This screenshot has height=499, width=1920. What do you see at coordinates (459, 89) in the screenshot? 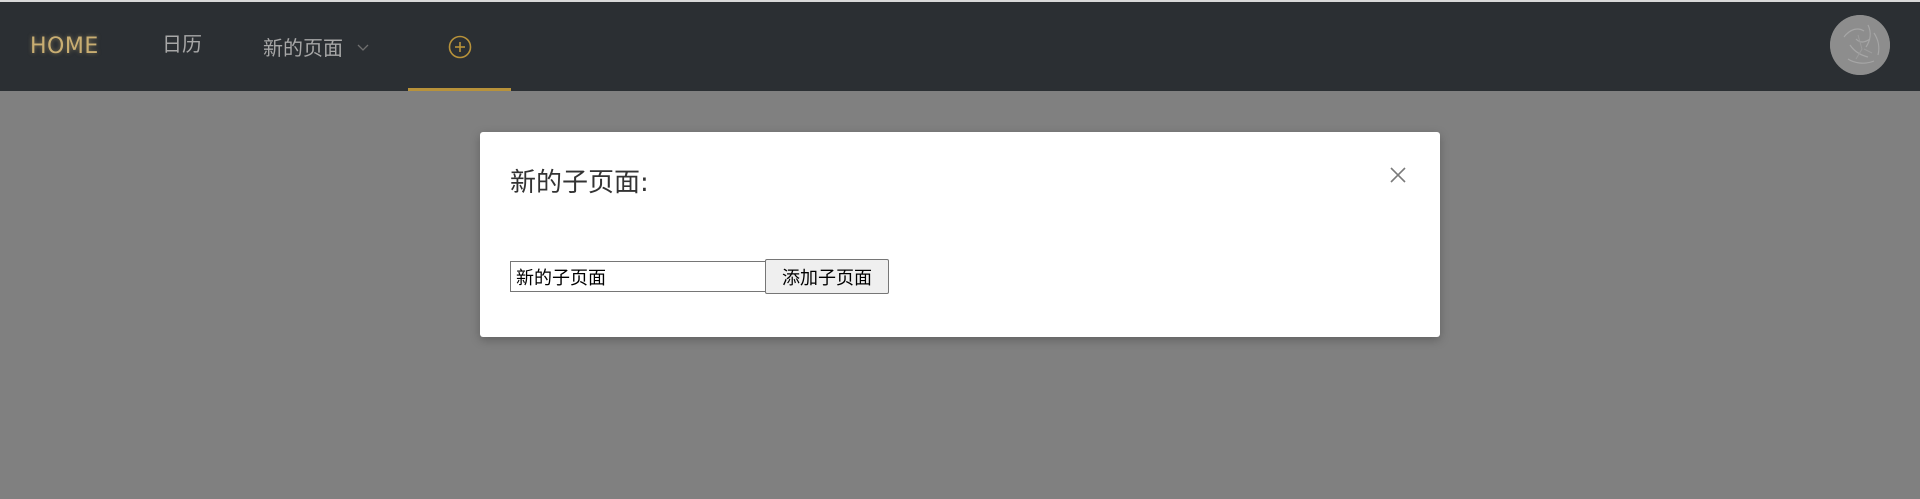
I see `active-tab-indicator` at bounding box center [459, 89].